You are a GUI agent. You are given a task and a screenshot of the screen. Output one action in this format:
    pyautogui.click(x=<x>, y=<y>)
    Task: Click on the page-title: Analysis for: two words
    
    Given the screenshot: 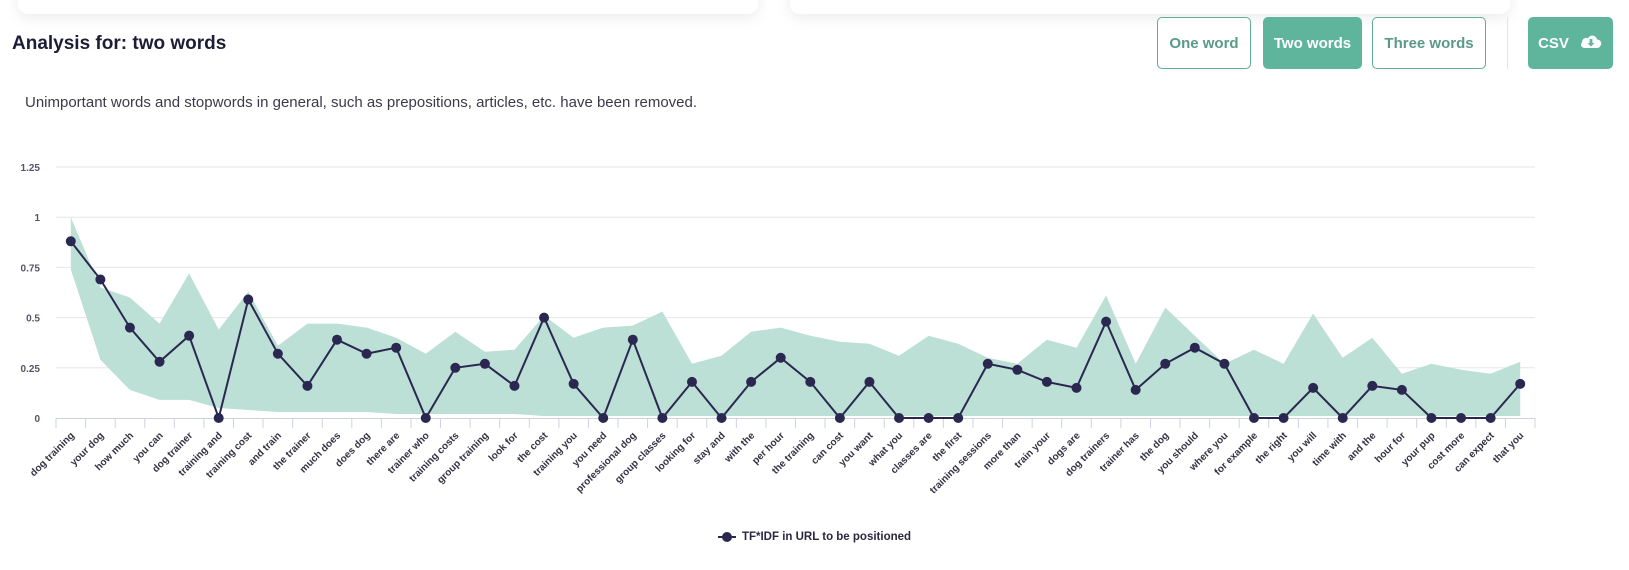 What is the action you would take?
    pyautogui.click(x=119, y=43)
    